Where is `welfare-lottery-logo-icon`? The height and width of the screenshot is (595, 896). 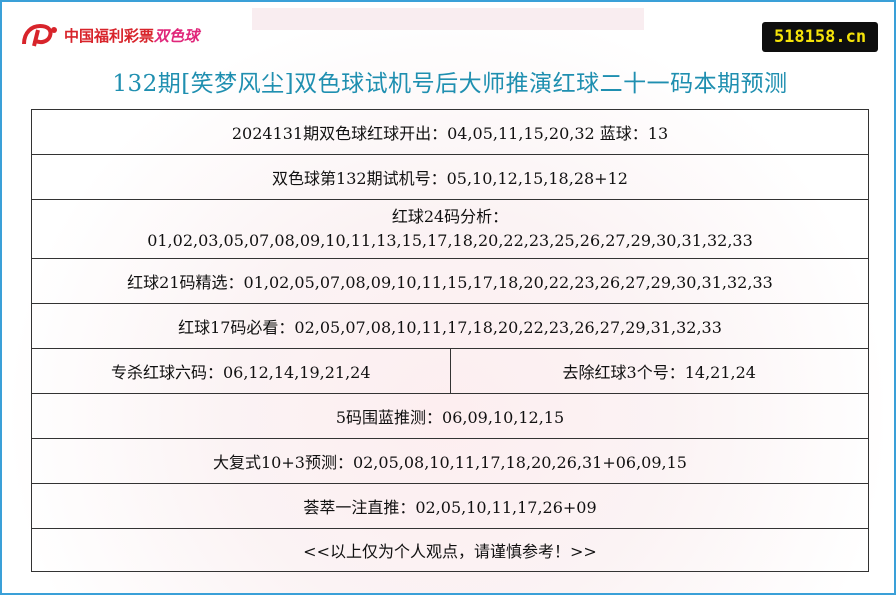
welfare-lottery-logo-icon is located at coordinates (39, 35).